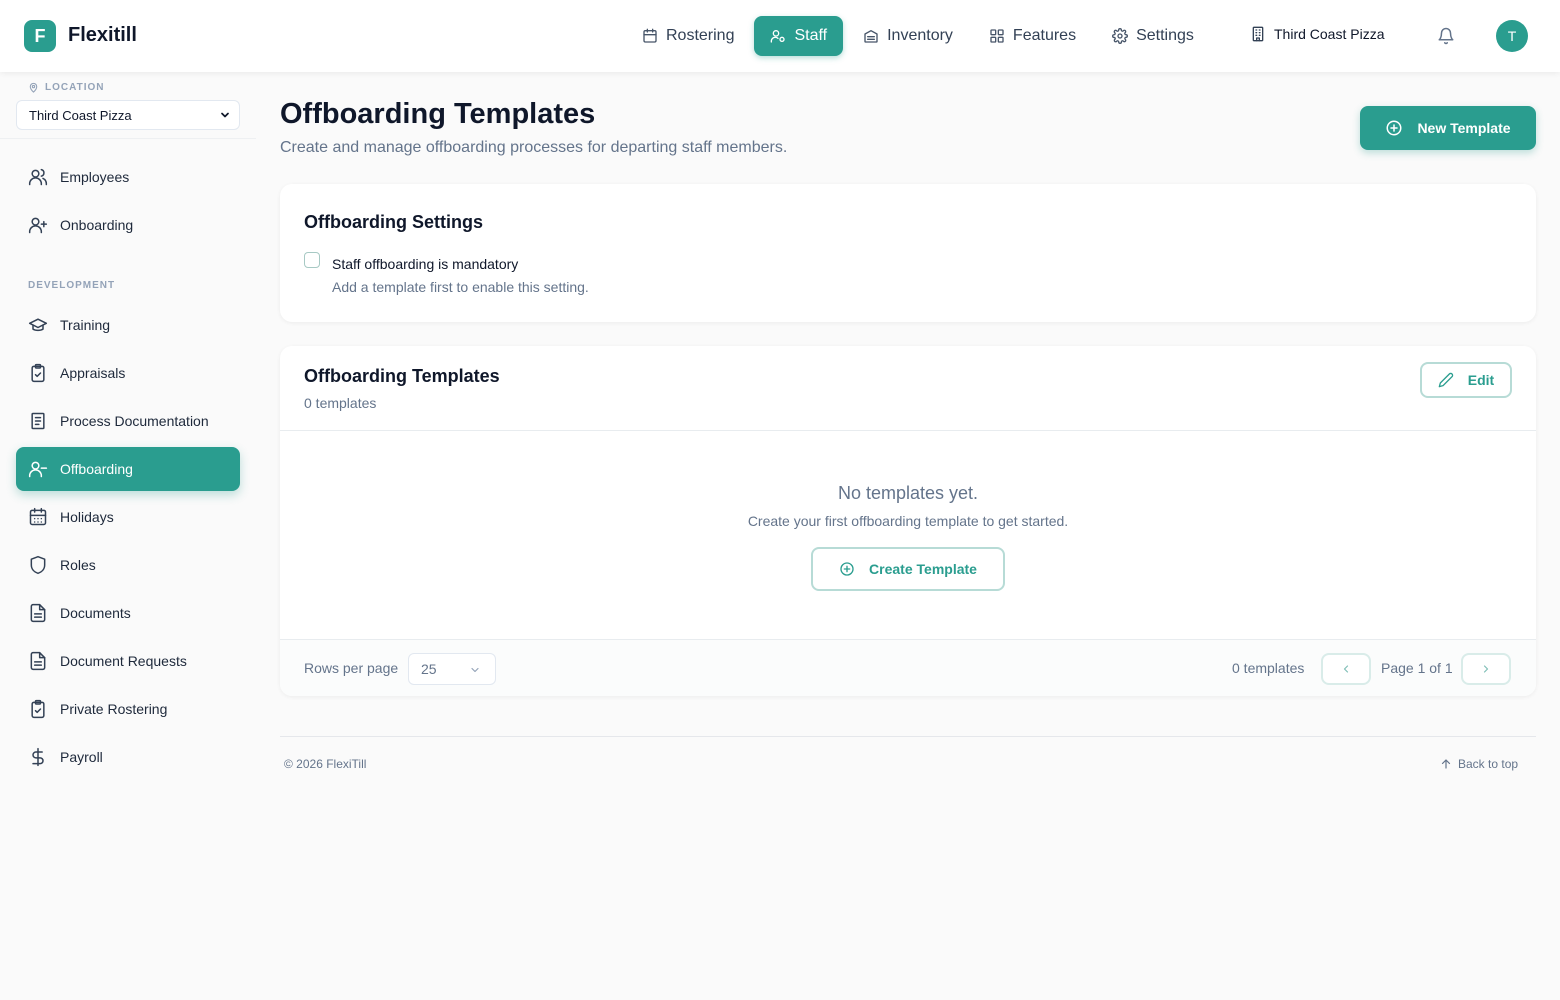  I want to click on page-indicator: Page 1 of 1, so click(1417, 668).